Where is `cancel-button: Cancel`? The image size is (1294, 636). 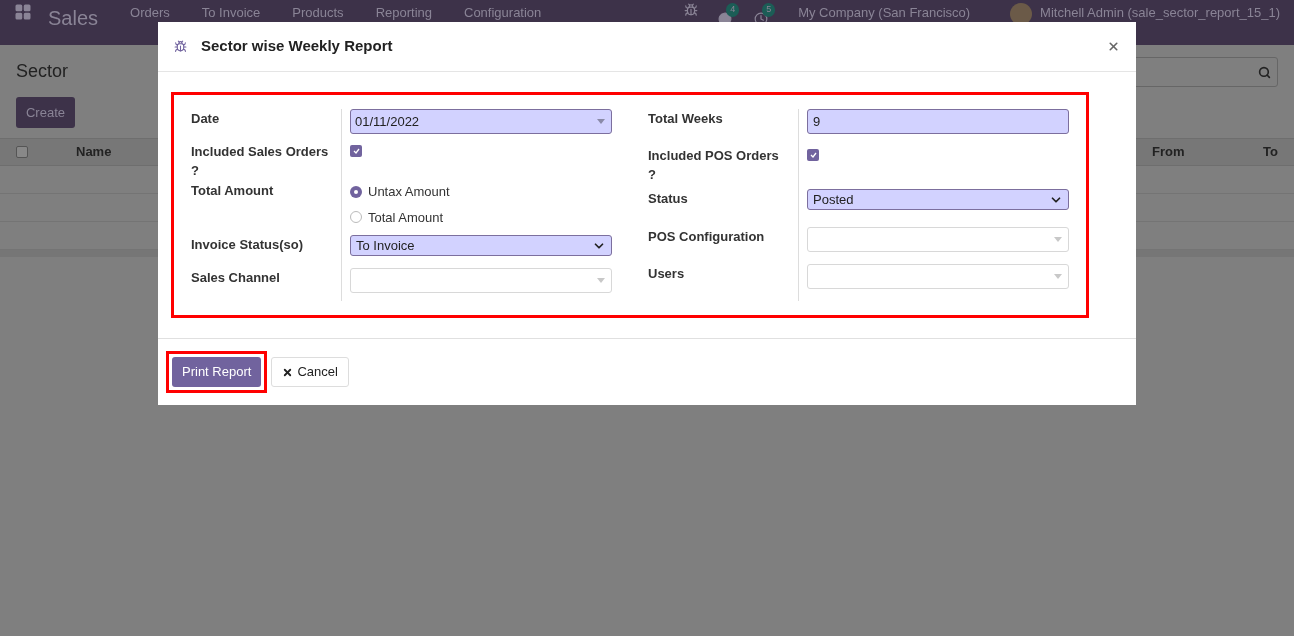 cancel-button: Cancel is located at coordinates (310, 372).